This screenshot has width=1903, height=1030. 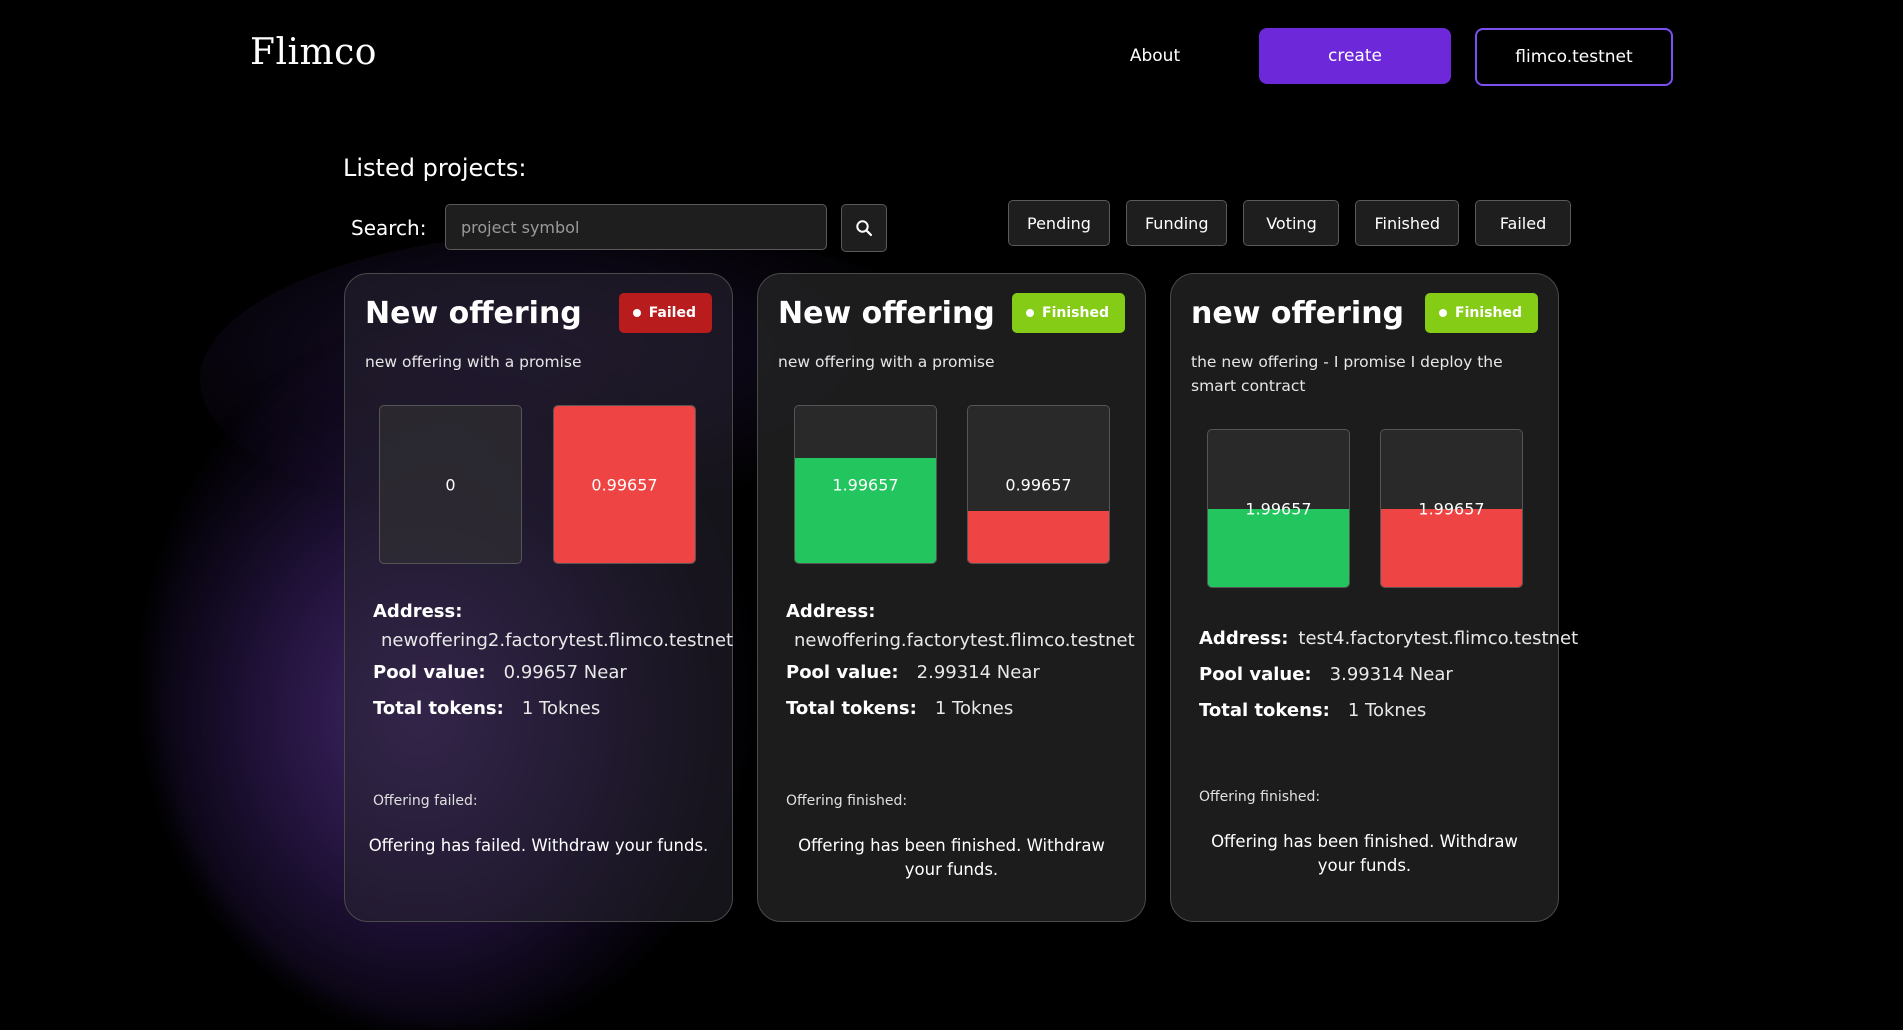 I want to click on status-badge: Failed, so click(x=665, y=313).